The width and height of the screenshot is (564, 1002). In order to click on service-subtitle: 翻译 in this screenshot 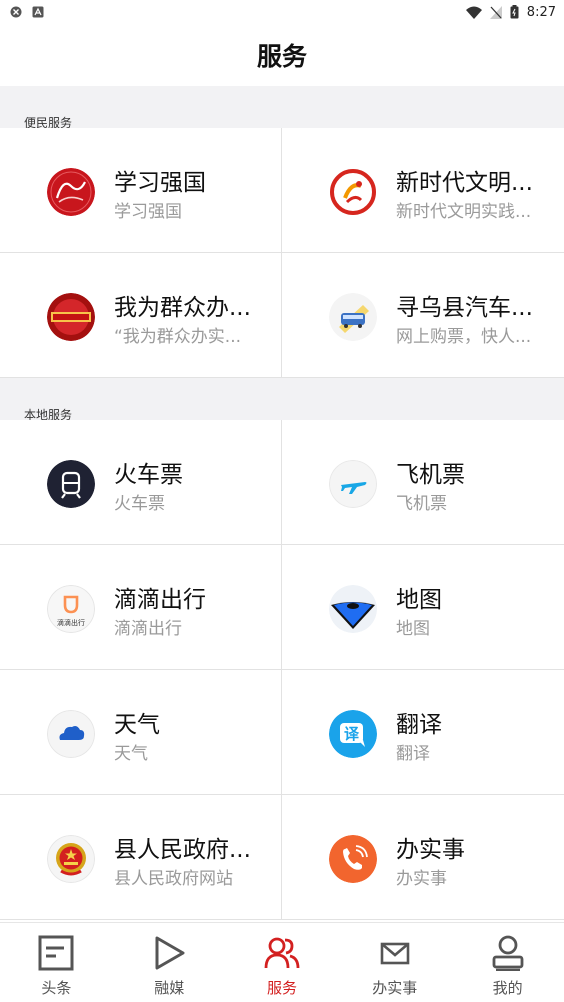, I will do `click(413, 754)`.